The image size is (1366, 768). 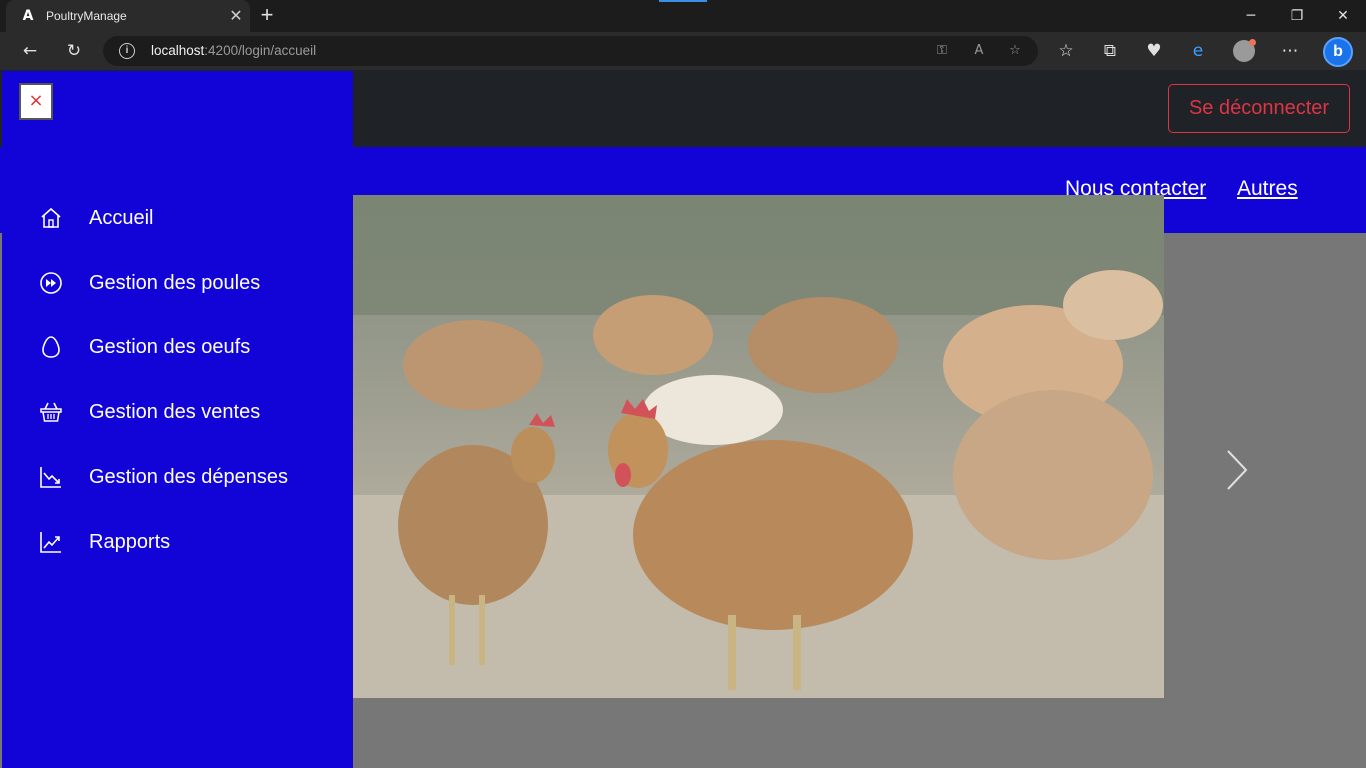 What do you see at coordinates (51, 347) in the screenshot?
I see `egg-icon` at bounding box center [51, 347].